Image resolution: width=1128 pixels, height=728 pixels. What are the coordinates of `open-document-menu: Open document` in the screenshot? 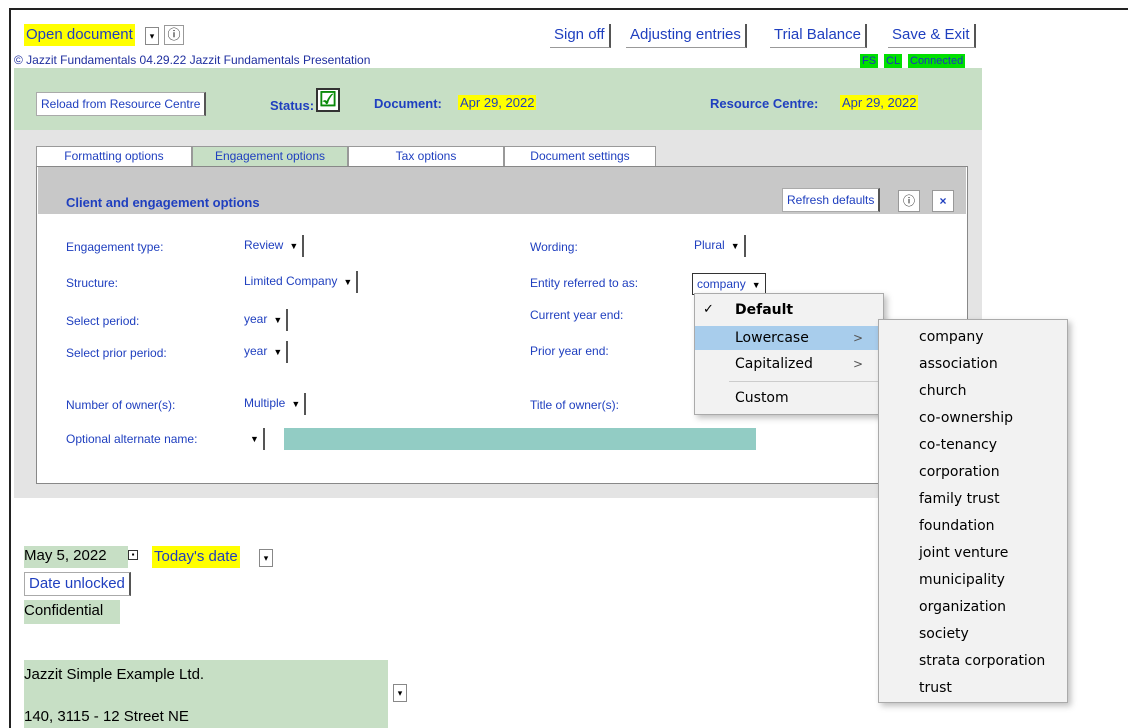 It's located at (79, 35).